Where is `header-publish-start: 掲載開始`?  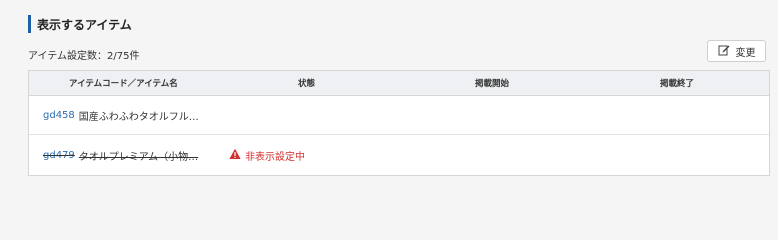
header-publish-start: 掲載開始 is located at coordinates (492, 84).